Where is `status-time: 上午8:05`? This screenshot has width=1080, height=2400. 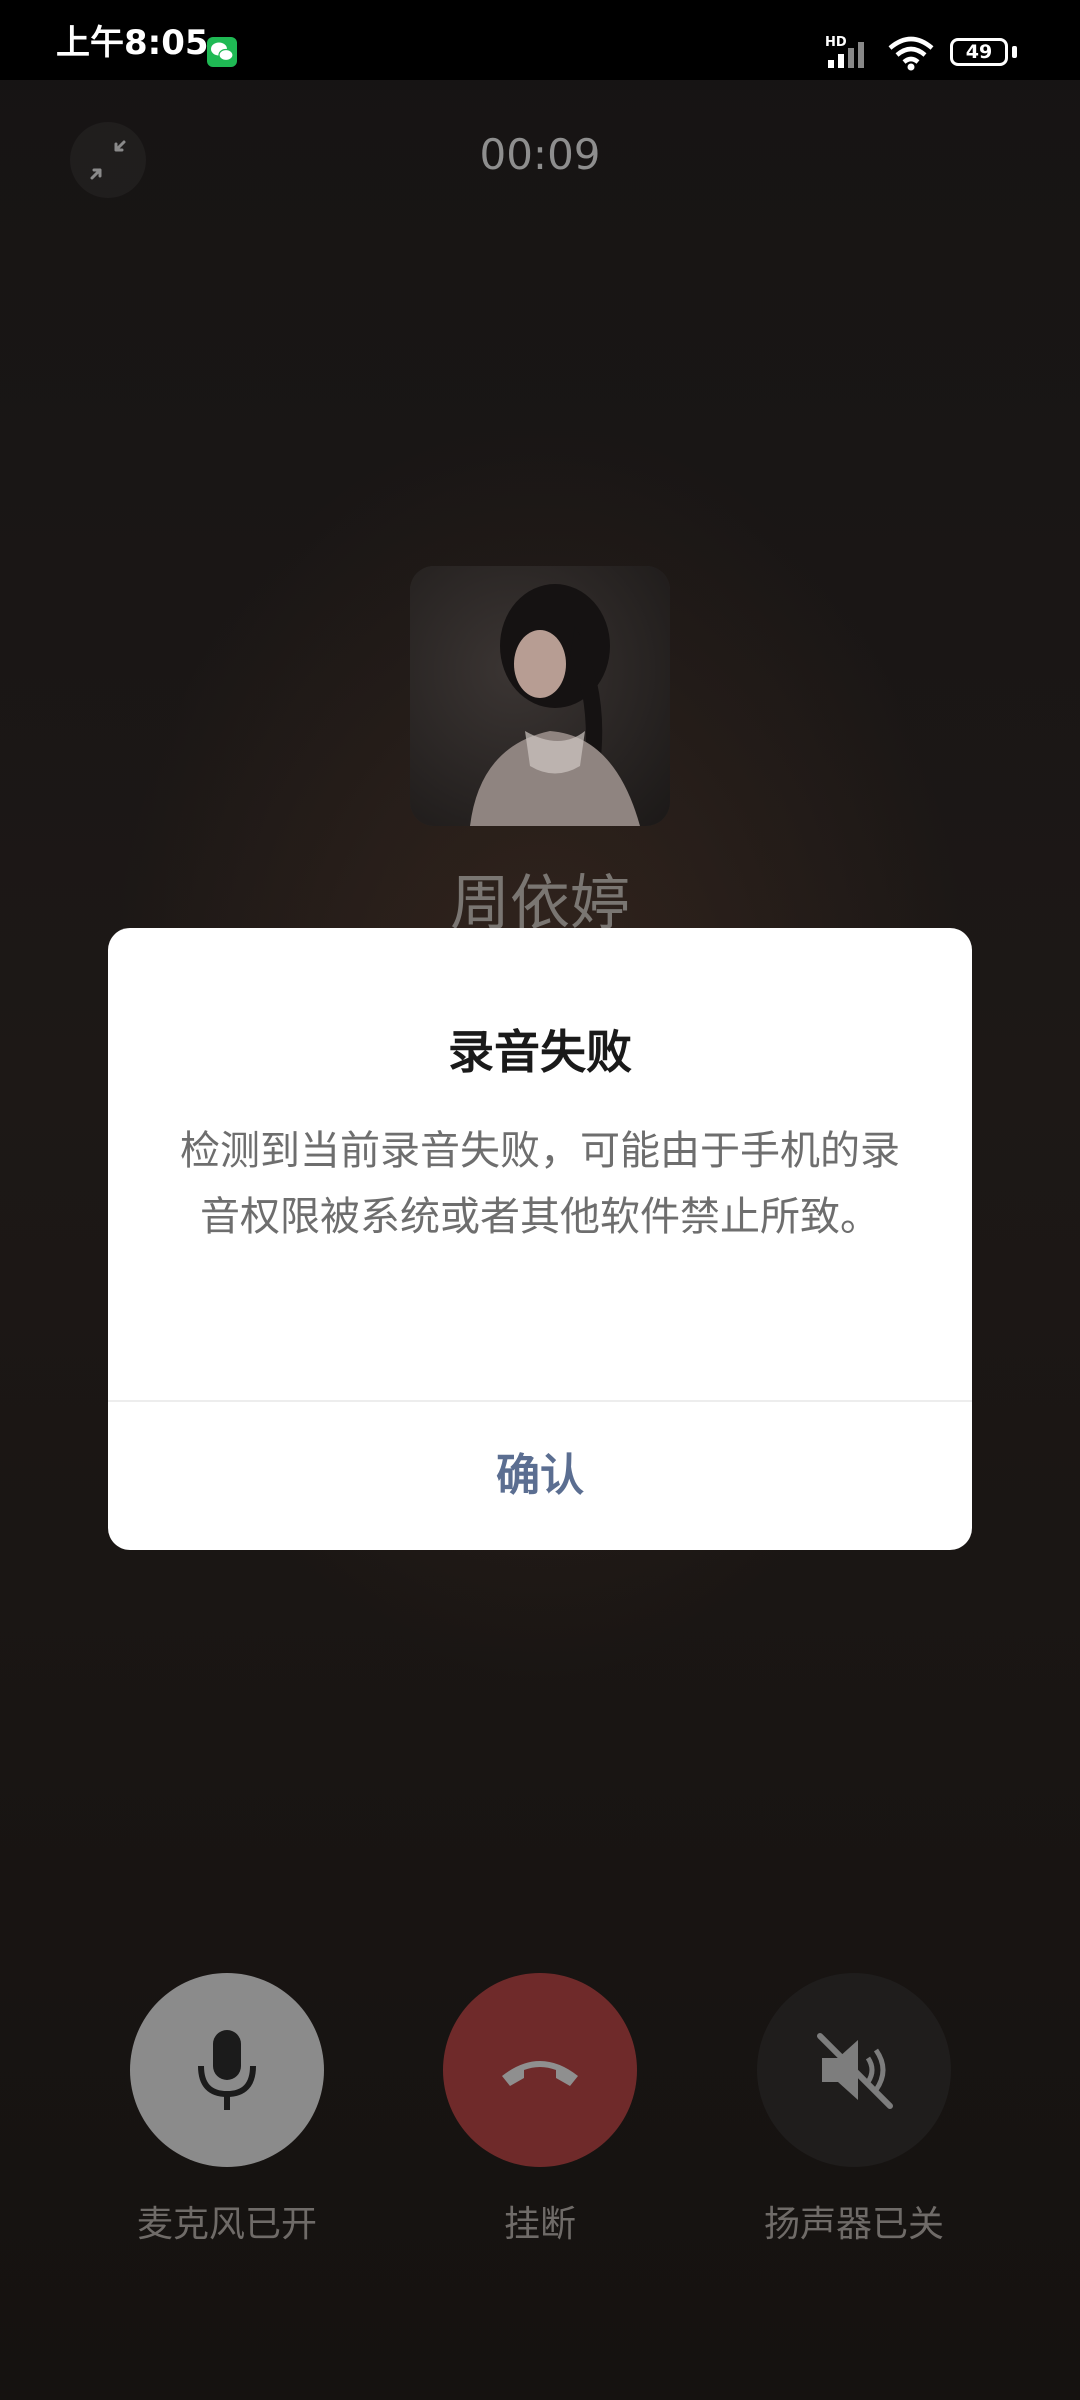
status-time: 上午8:05 is located at coordinates (132, 43).